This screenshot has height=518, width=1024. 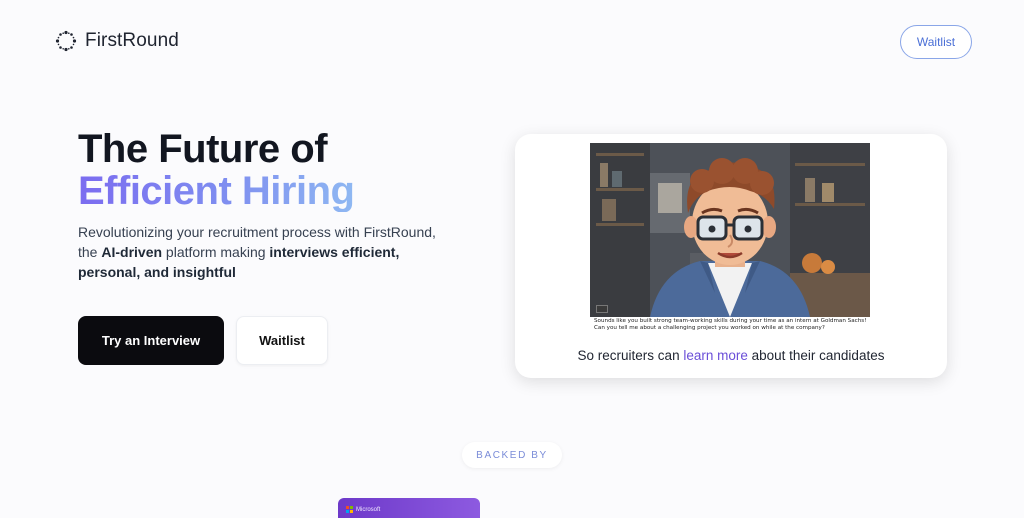 What do you see at coordinates (216, 252) in the screenshot?
I see `hero-desc-text-2: platform making` at bounding box center [216, 252].